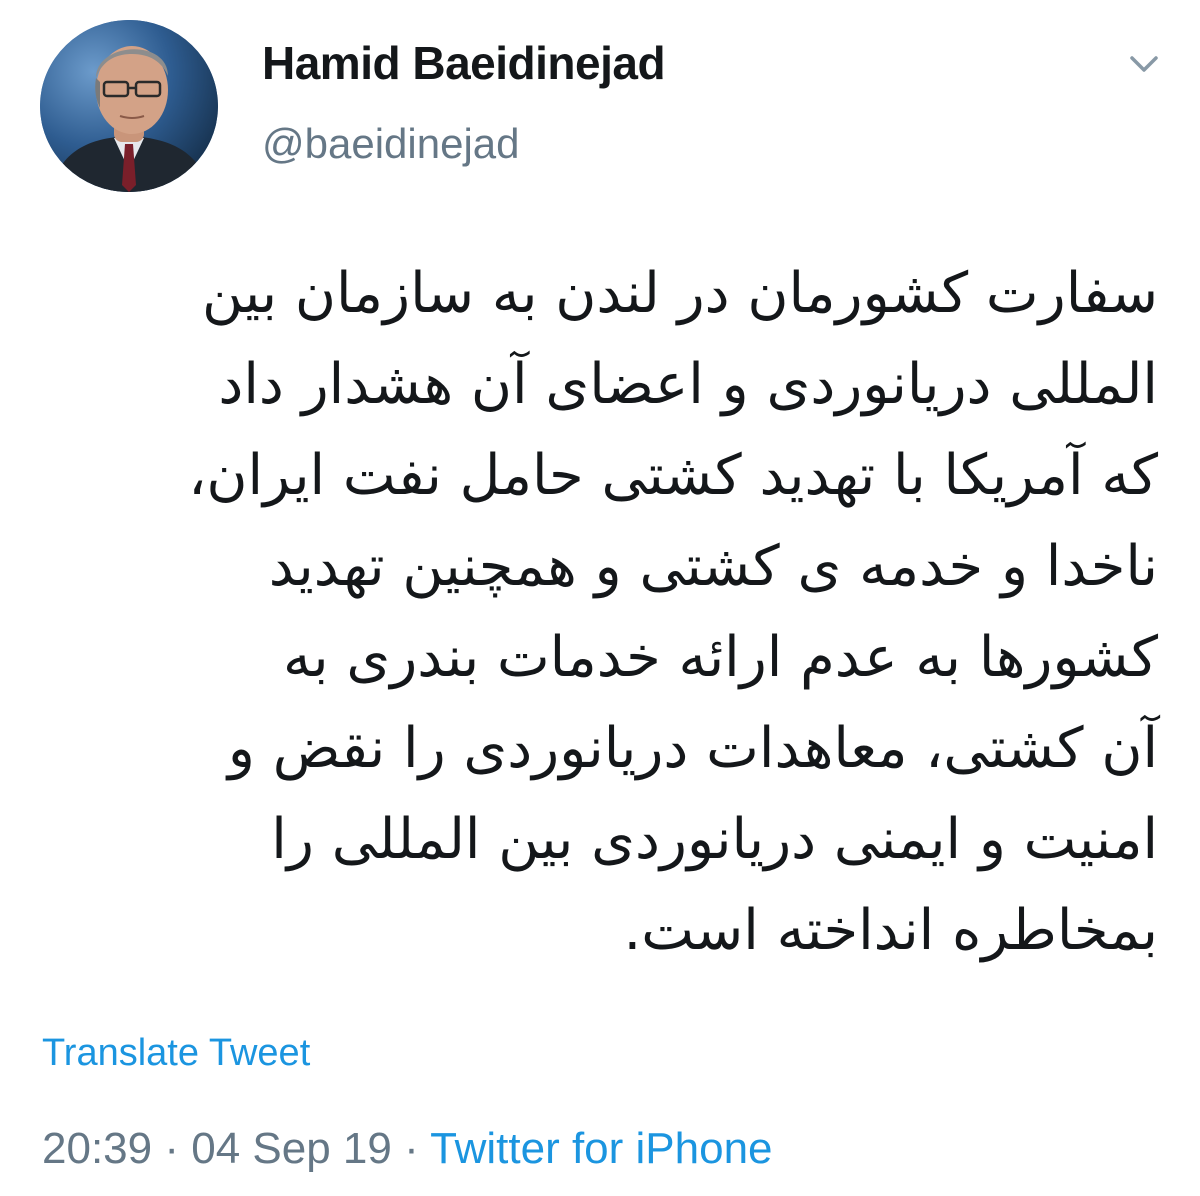 The image size is (1200, 1196). What do you see at coordinates (97, 1148) in the screenshot?
I see `tweet-time: 20:39` at bounding box center [97, 1148].